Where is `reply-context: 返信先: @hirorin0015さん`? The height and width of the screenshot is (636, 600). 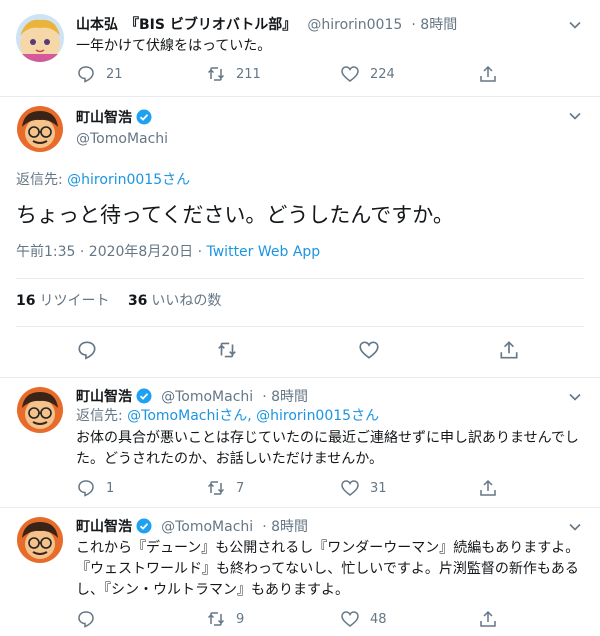
reply-context: 返信先: @hirorin0015さん is located at coordinates (103, 180).